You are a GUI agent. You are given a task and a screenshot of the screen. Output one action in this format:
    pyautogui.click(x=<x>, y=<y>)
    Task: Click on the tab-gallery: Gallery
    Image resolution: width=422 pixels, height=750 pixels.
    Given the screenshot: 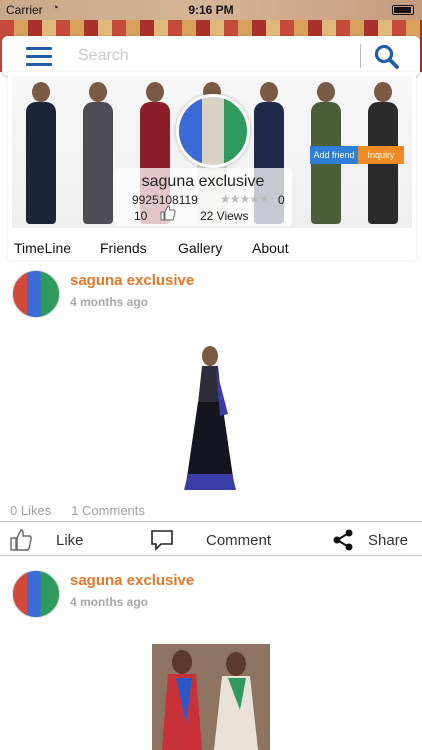 What is the action you would take?
    pyautogui.click(x=209, y=246)
    